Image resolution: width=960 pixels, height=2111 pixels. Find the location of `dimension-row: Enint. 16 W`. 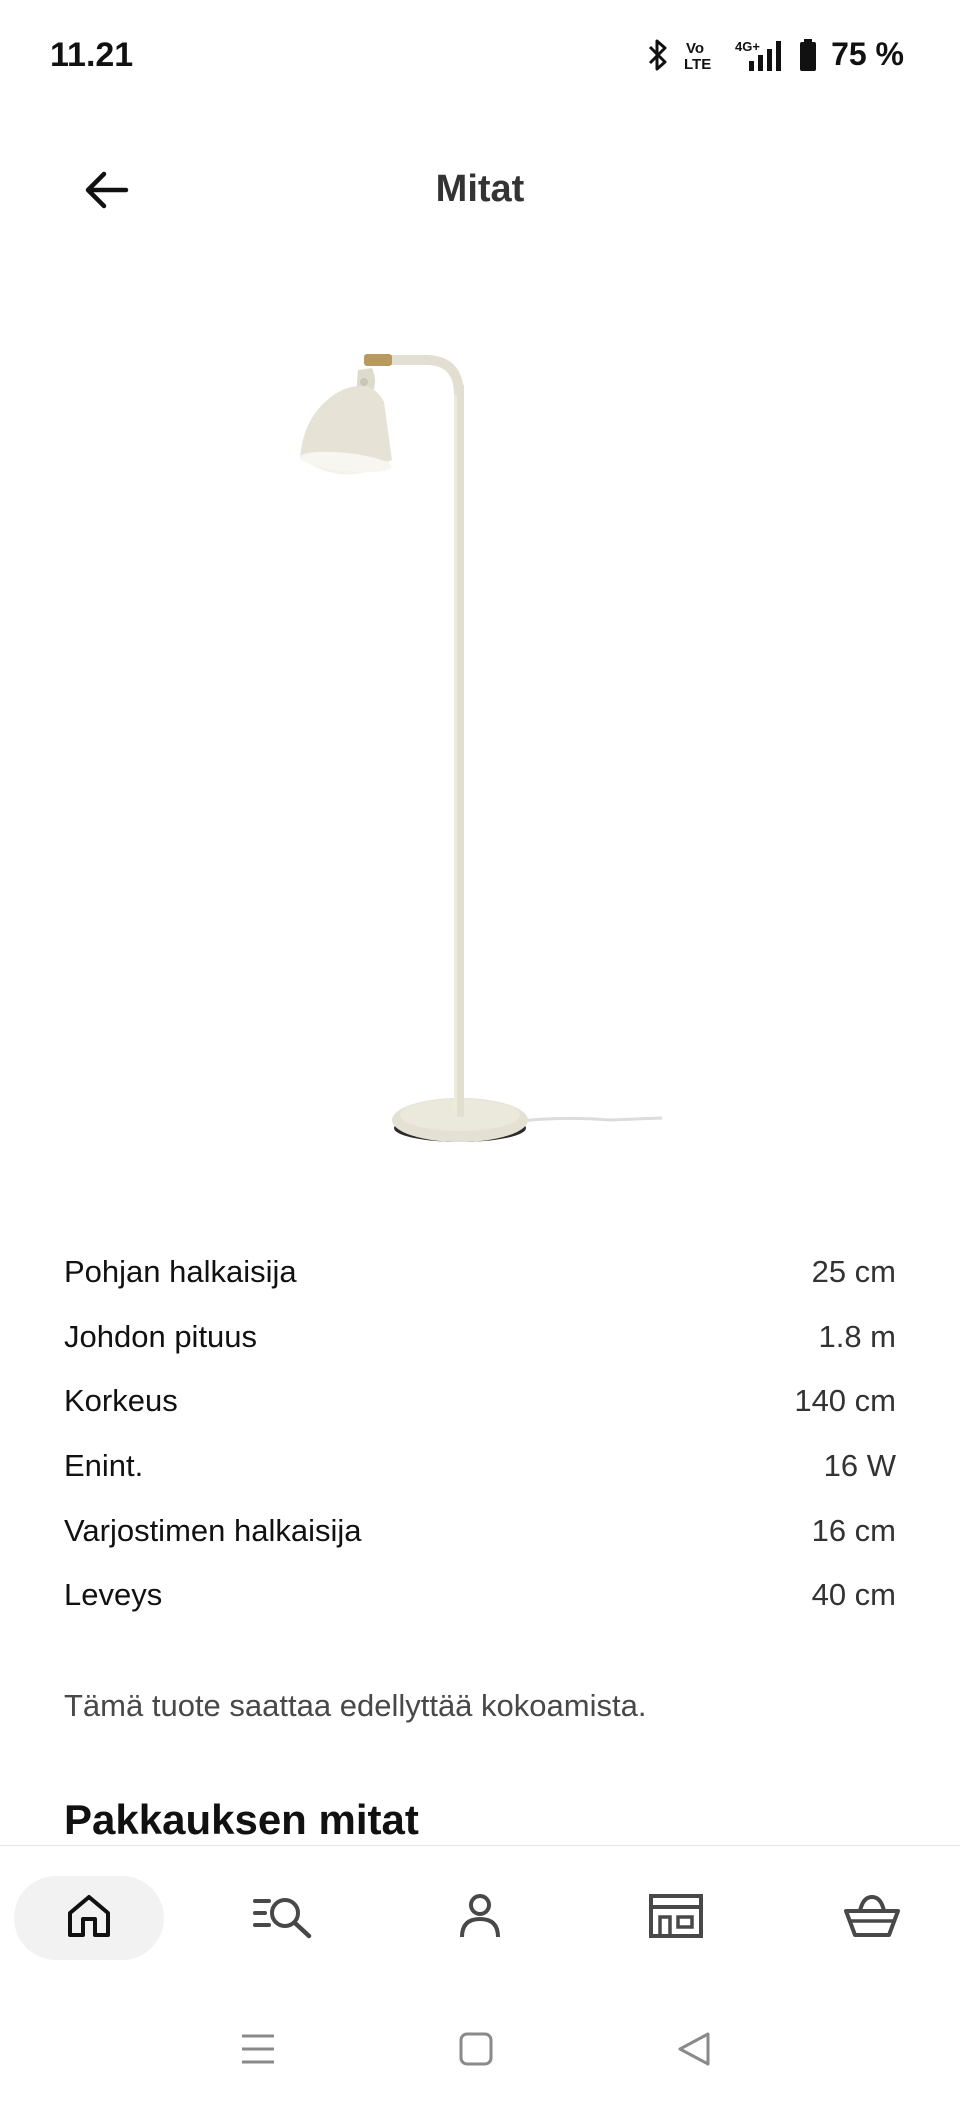

dimension-row: Enint. 16 W is located at coordinates (480, 1466).